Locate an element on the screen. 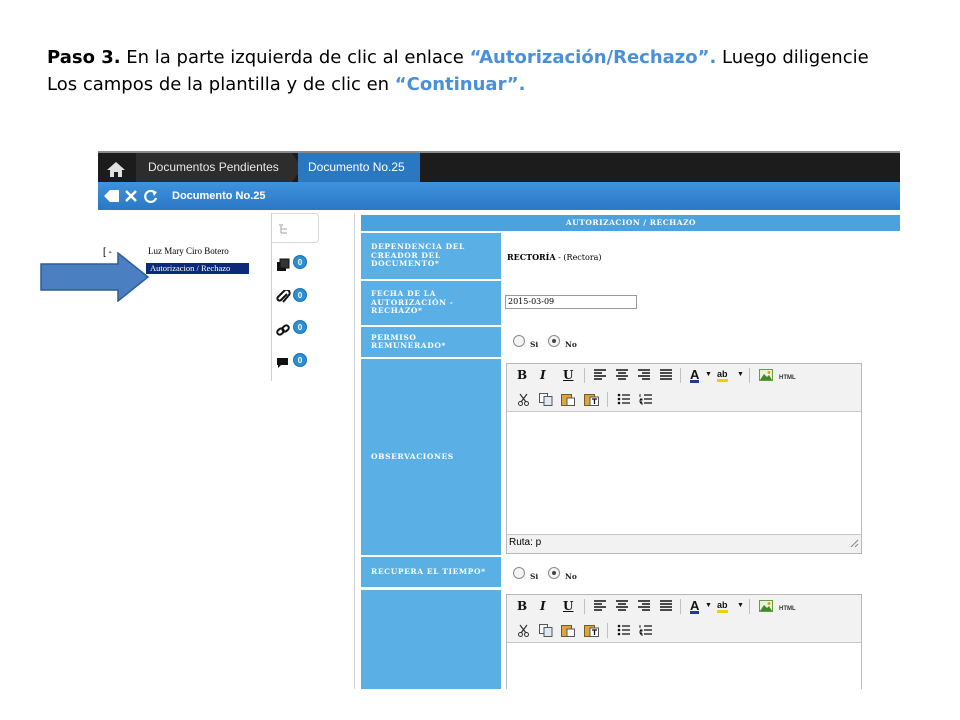 The height and width of the screenshot is (720, 960). editor-path-bar: Ruta: p is located at coordinates (684, 542).